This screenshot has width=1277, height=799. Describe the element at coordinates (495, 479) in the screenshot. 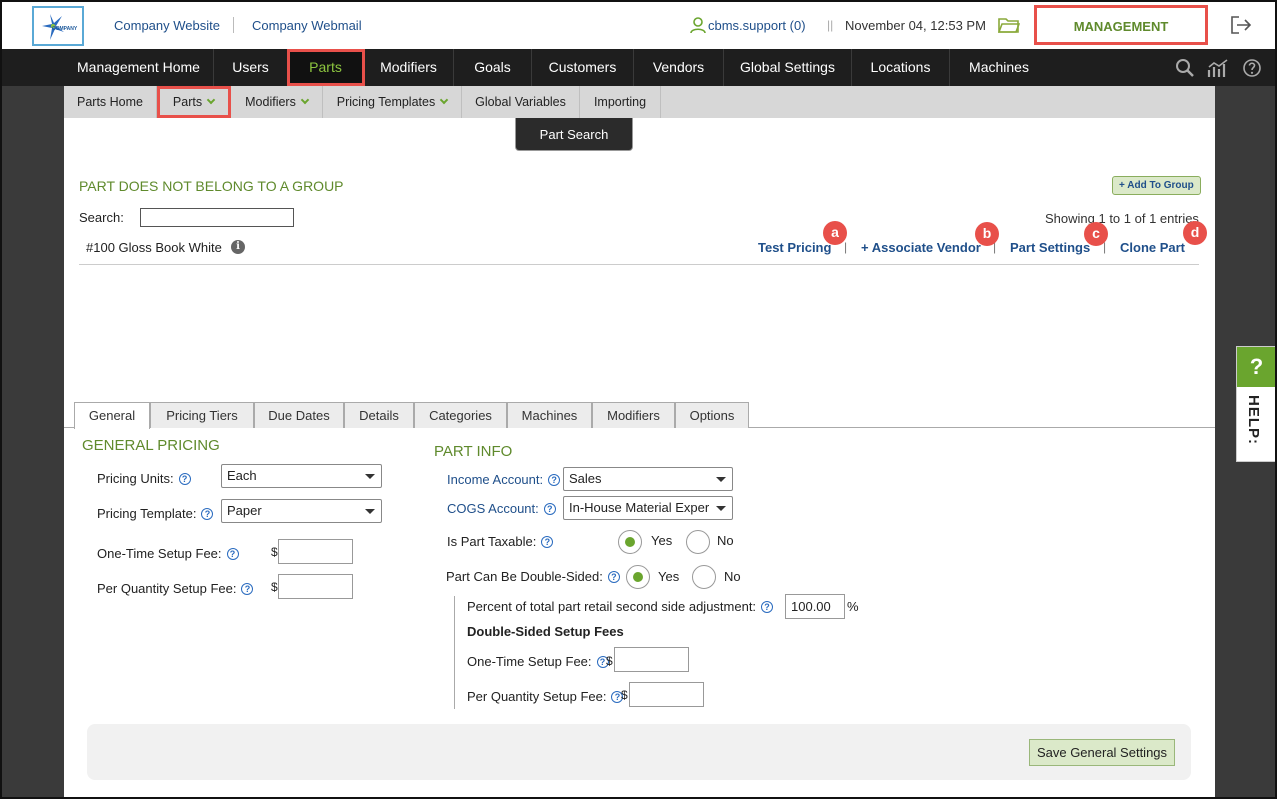

I see `income-account-label: Income Account:` at that location.